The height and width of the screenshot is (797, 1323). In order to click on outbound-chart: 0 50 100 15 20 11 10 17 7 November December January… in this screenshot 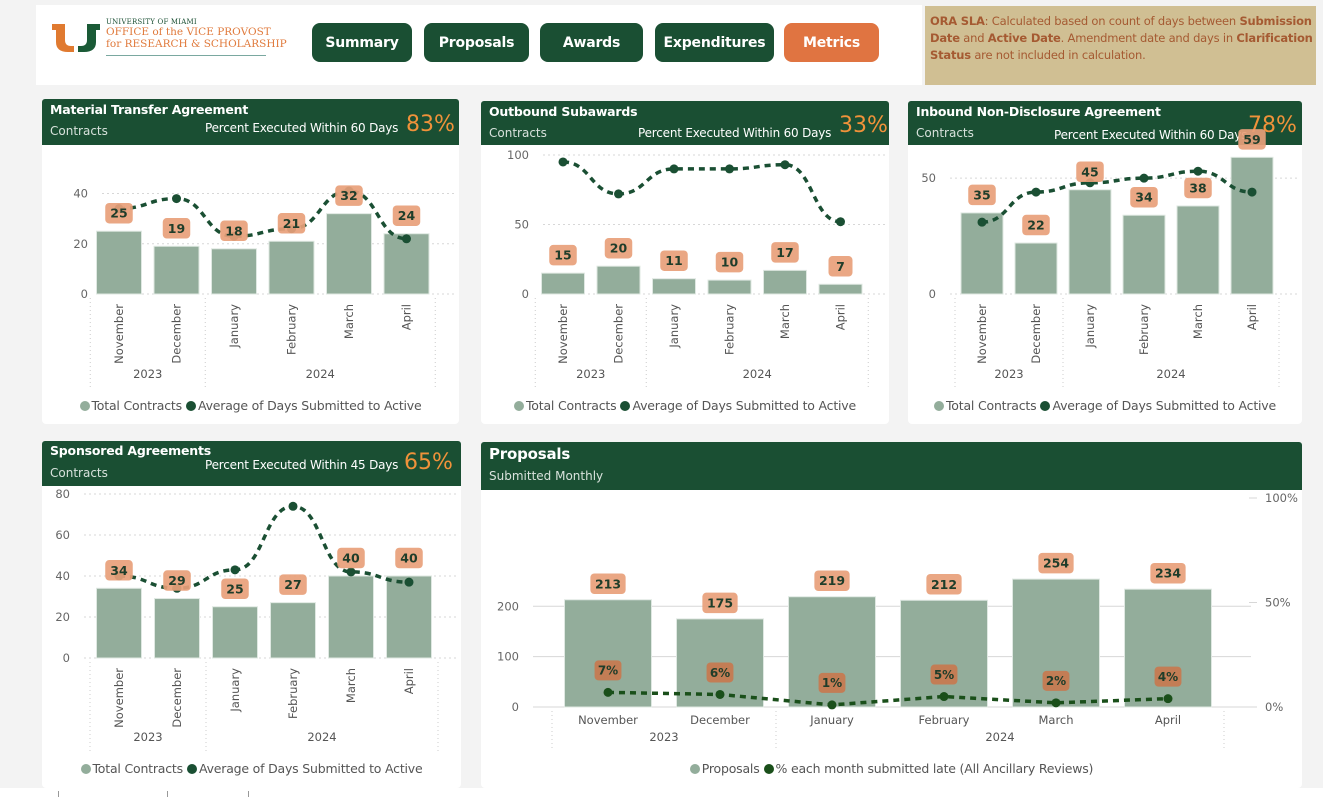, I will do `click(697, 268)`.